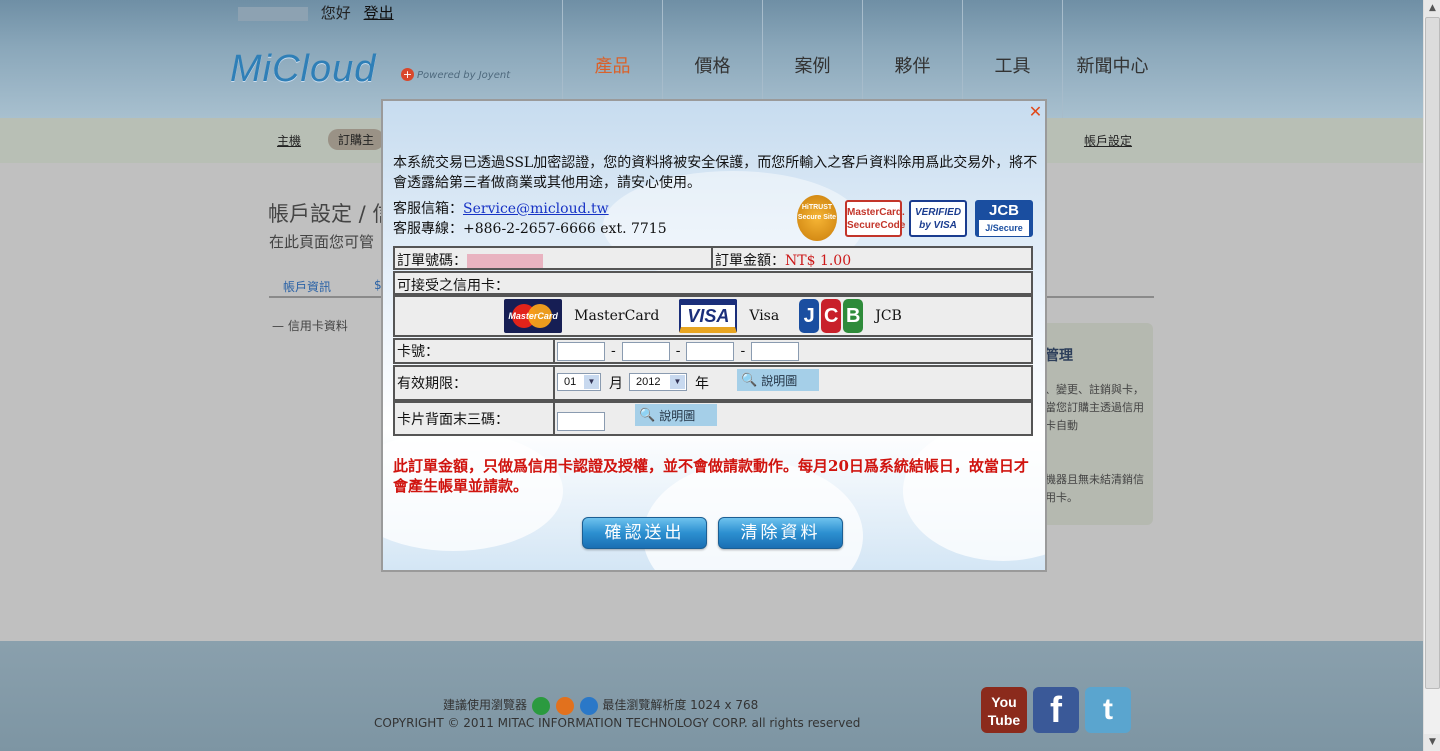 The image size is (1440, 751). What do you see at coordinates (713, 383) in the screenshot?
I see `expiry-row: 有效期限： 01 ▼ 月 2012 ▼ 年 🔍 說明圖` at bounding box center [713, 383].